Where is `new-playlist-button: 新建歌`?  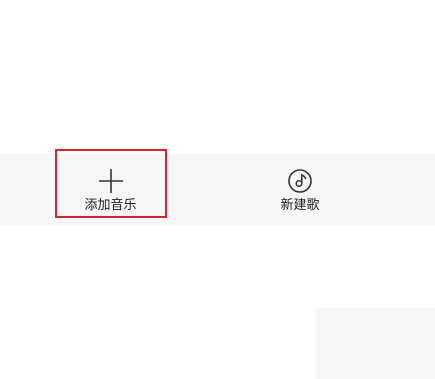
new-playlist-button: 新建歌 is located at coordinates (300, 189).